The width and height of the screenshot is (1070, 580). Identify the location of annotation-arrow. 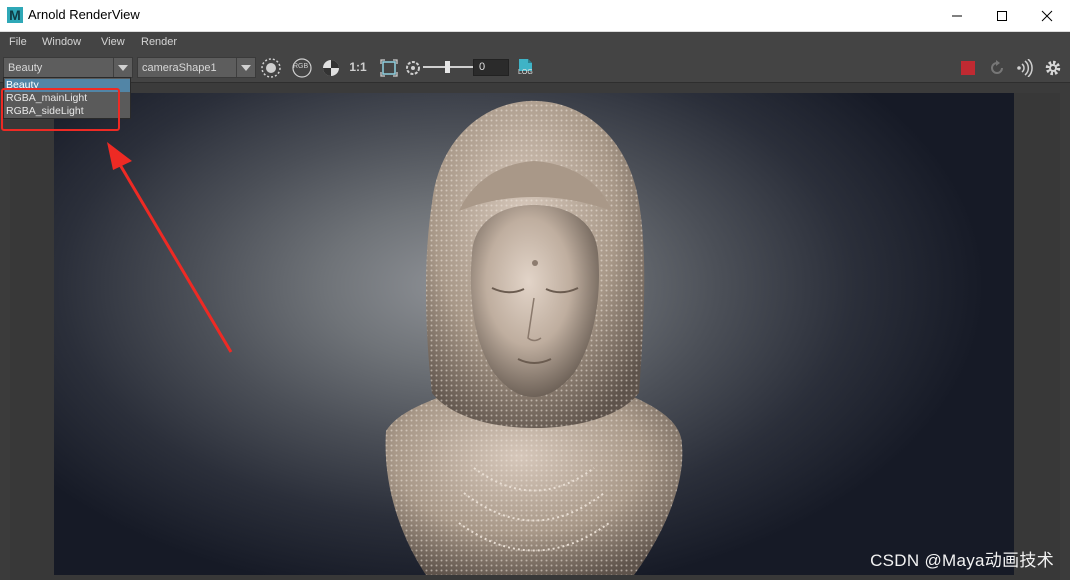
(170, 247).